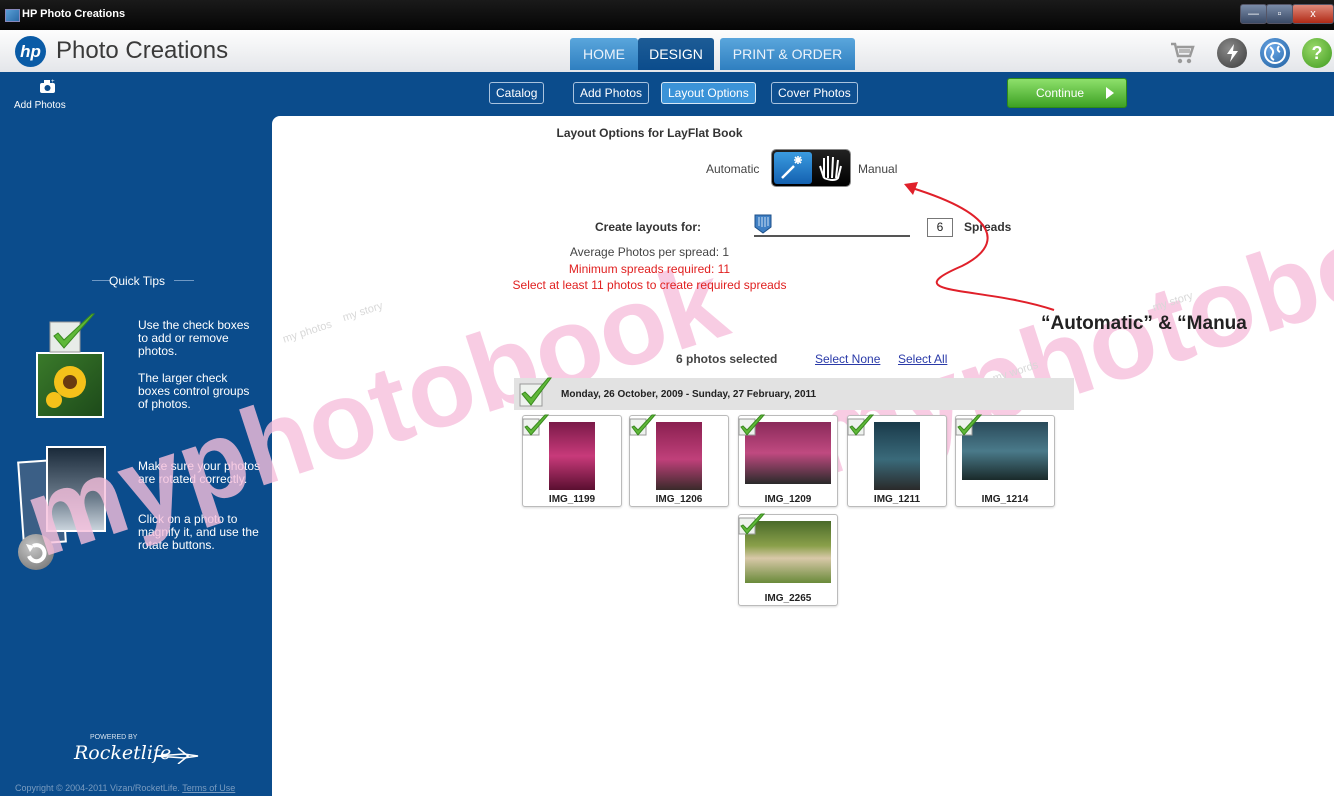 The height and width of the screenshot is (796, 1334). Describe the element at coordinates (787, 559) in the screenshot. I see `photo-card: IMG_2265` at that location.